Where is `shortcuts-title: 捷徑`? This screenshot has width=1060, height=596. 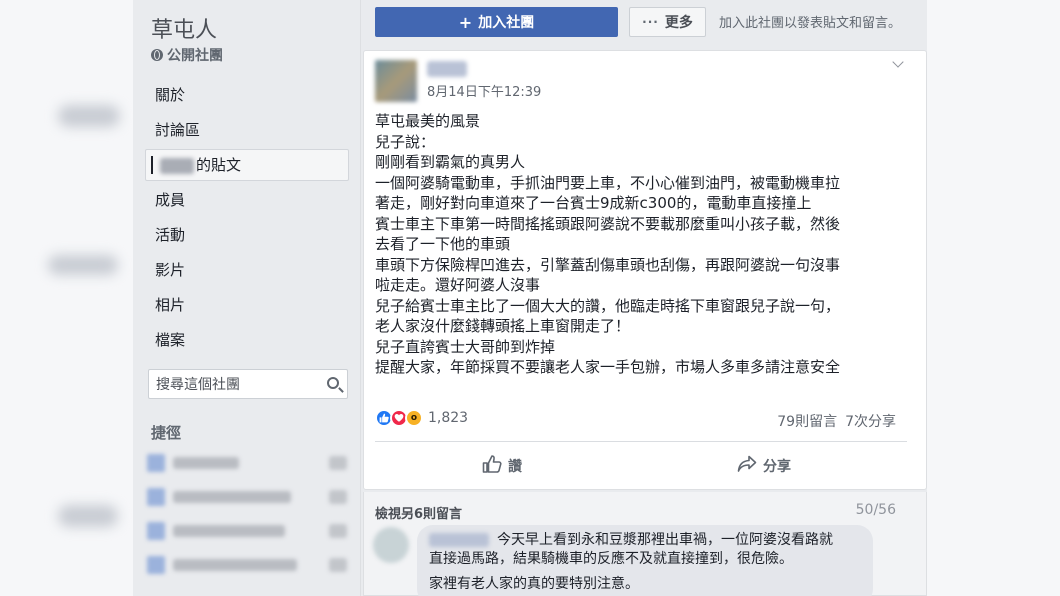
shortcuts-title: 捷徑 is located at coordinates (166, 433).